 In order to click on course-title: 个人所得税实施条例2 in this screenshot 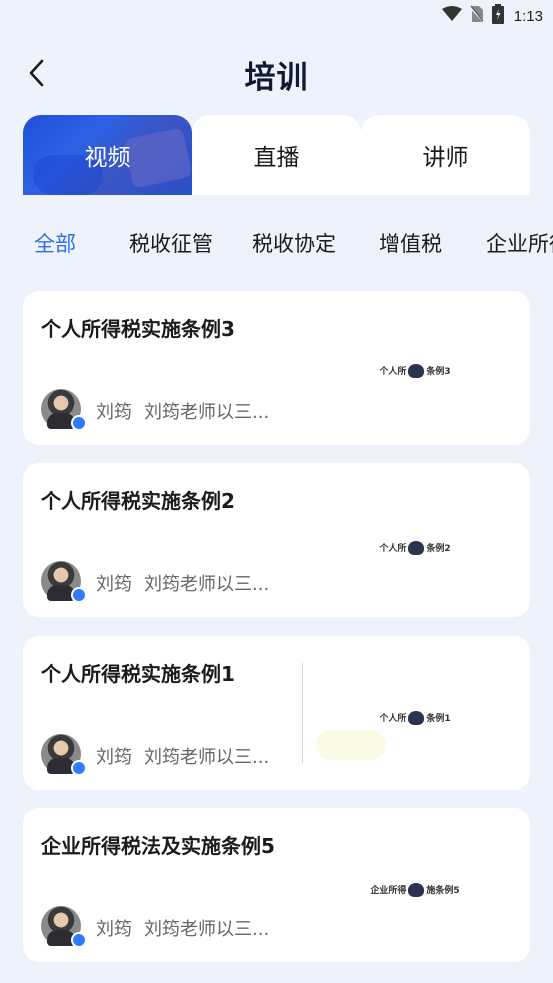, I will do `click(138, 501)`.